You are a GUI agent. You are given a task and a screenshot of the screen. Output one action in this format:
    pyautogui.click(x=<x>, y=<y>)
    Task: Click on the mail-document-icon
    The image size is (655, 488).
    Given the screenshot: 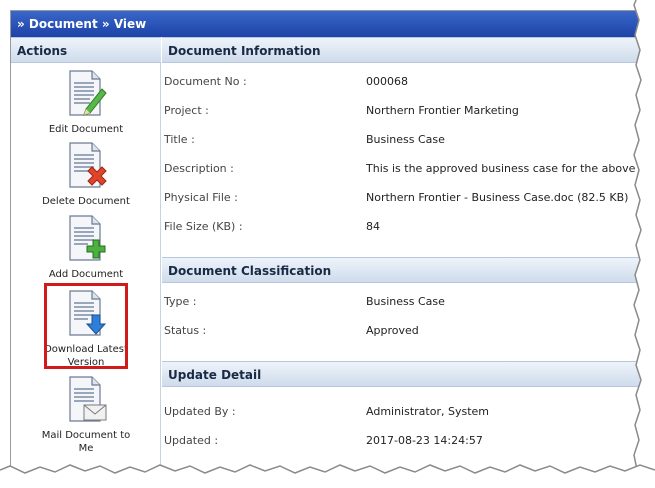 What is the action you would take?
    pyautogui.click(x=88, y=399)
    